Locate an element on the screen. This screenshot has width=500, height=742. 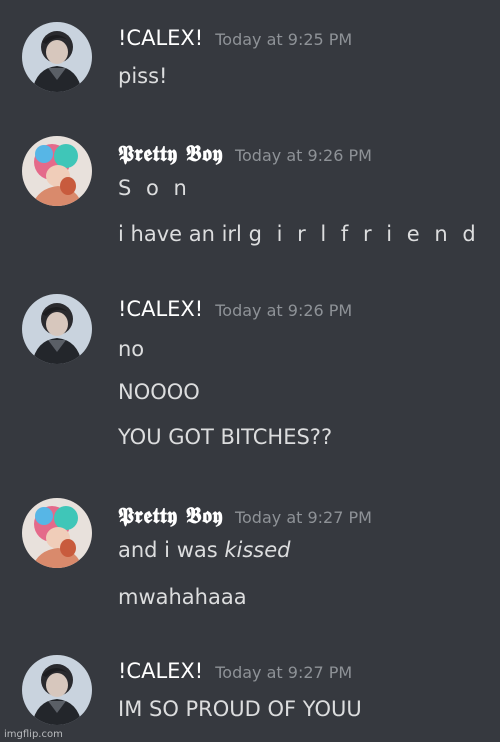
watermark: imgflip.com is located at coordinates (33, 734).